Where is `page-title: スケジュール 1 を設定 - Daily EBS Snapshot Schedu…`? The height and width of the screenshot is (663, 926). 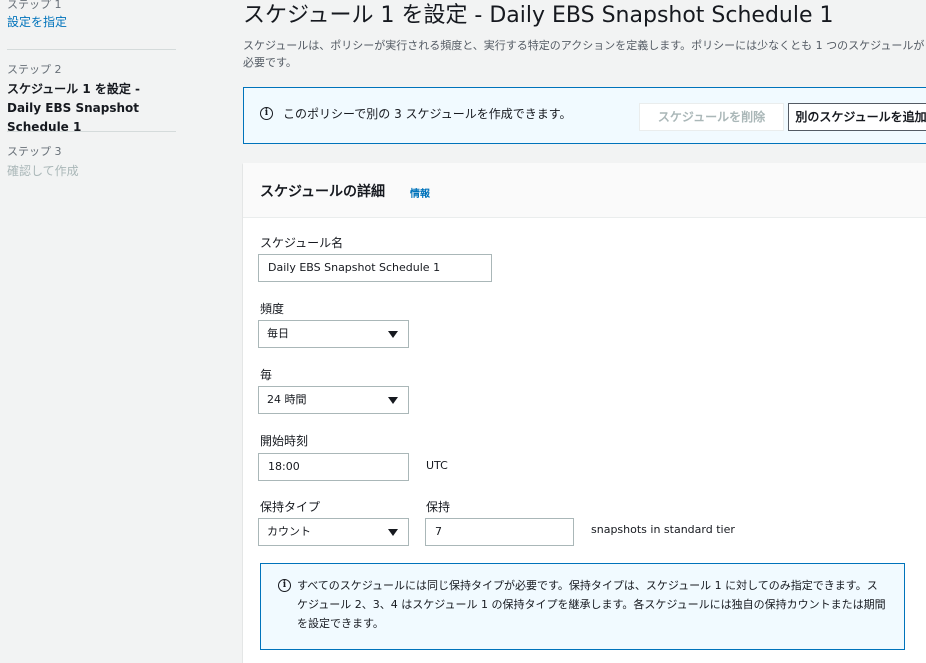 page-title: スケジュール 1 を設定 - Daily EBS Snapshot Schedu… is located at coordinates (538, 15).